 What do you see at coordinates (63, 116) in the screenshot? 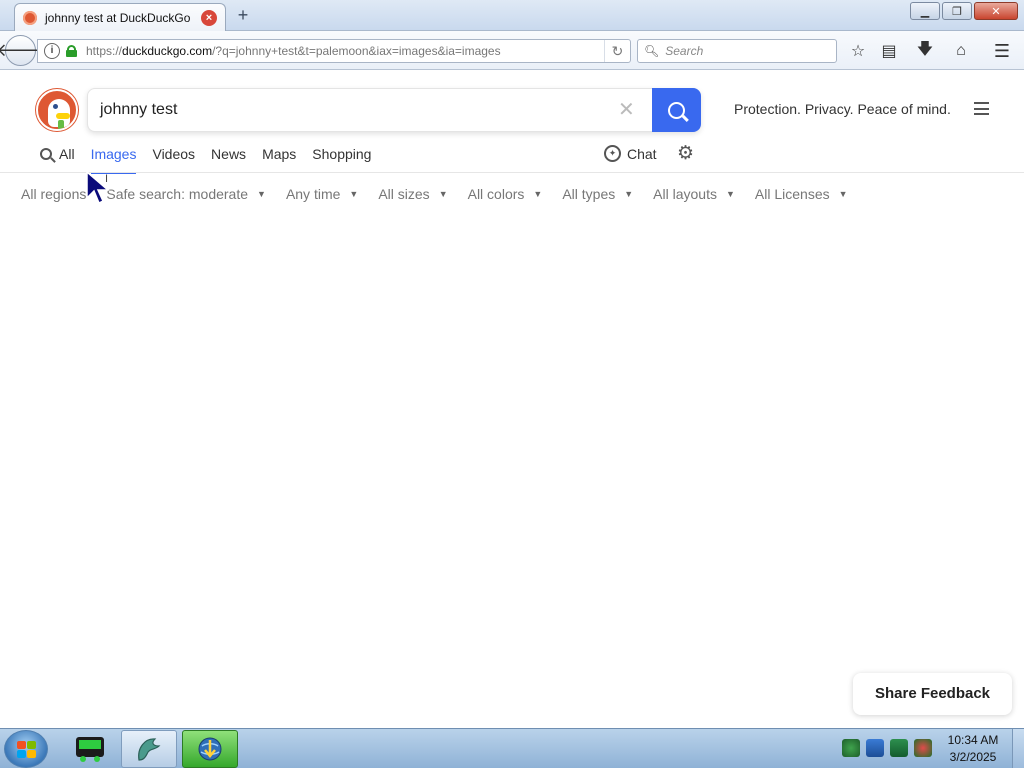
I see `logo-duck-bill` at bounding box center [63, 116].